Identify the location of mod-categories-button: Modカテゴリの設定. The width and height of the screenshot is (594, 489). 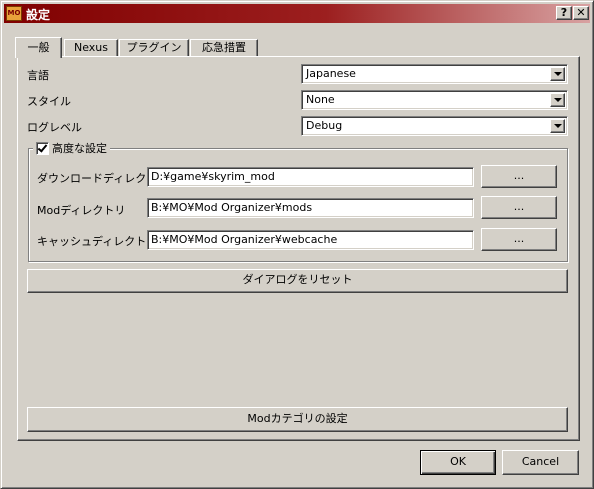
(297, 419).